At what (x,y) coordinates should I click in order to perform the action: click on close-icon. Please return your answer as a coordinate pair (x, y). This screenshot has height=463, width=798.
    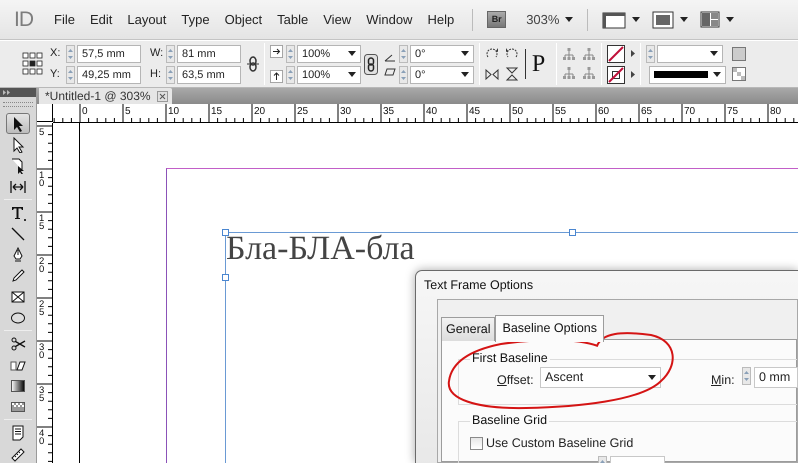
    Looking at the image, I should click on (162, 96).